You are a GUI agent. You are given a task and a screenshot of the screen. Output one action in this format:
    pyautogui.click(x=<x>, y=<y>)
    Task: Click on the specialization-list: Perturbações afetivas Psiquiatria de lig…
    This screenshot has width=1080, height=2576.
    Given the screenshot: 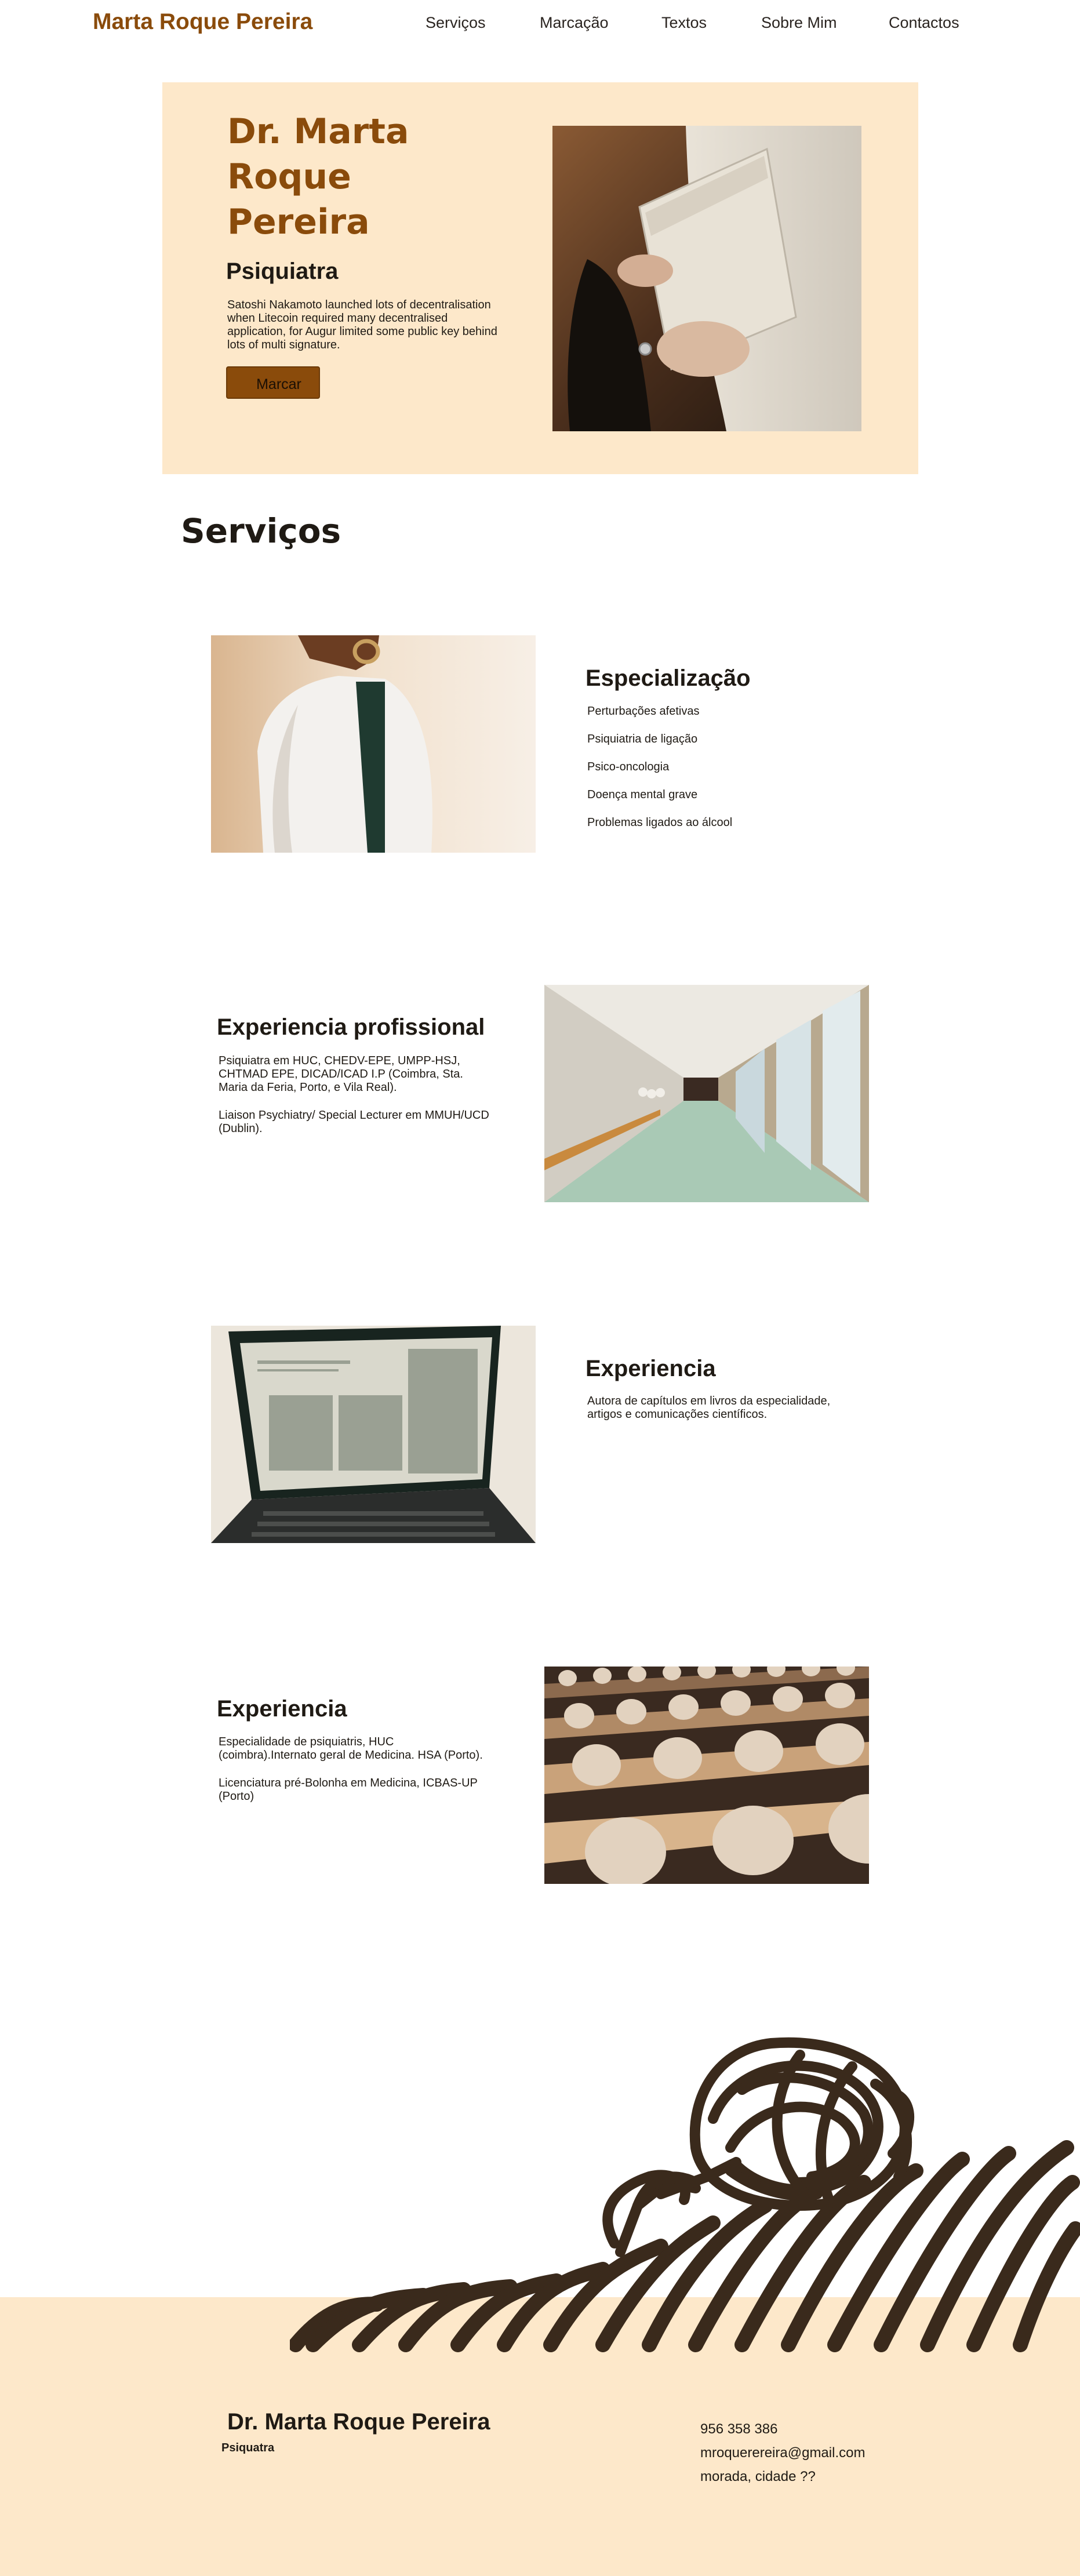 What is the action you would take?
    pyautogui.click(x=709, y=774)
    